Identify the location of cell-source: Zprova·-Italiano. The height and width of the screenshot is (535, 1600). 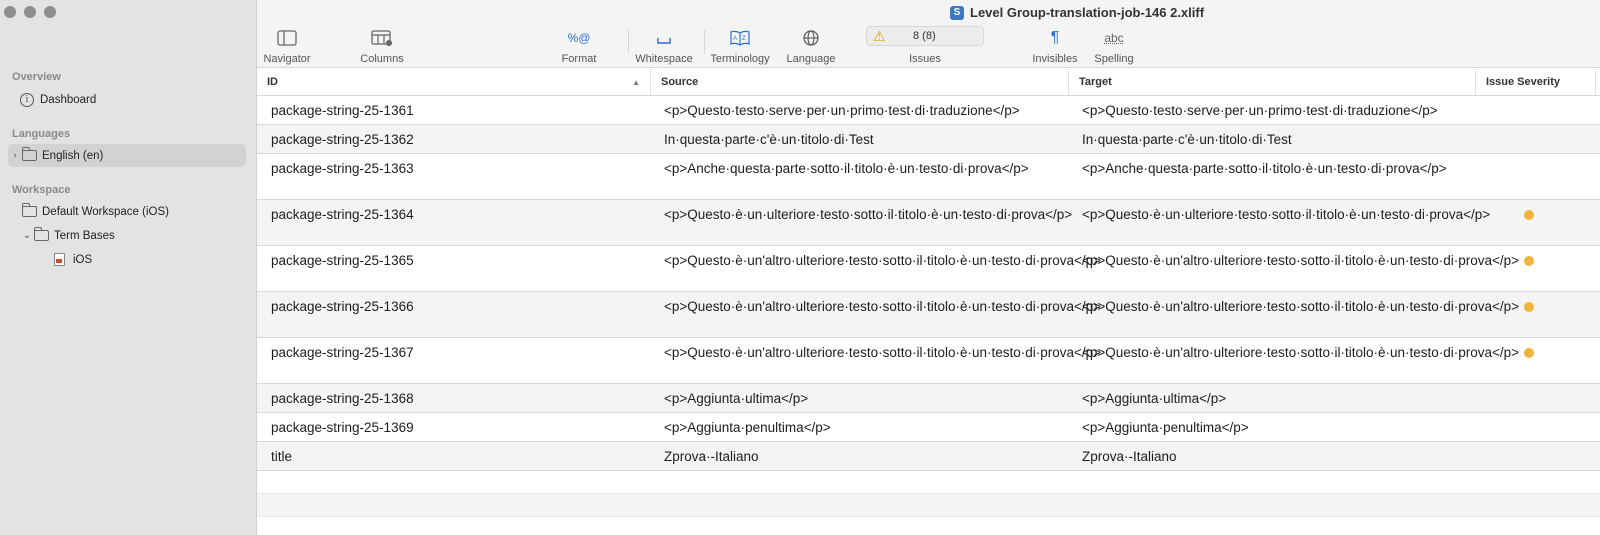
(860, 456).